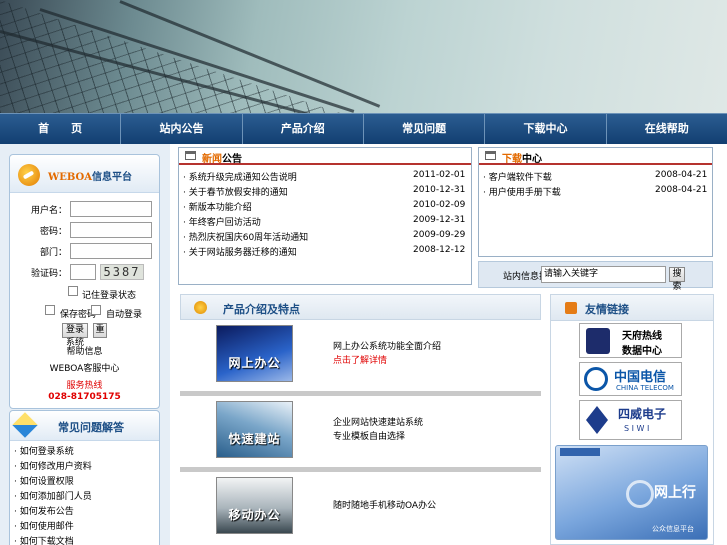  I want to click on siwi-name: 四威电子, so click(642, 414).